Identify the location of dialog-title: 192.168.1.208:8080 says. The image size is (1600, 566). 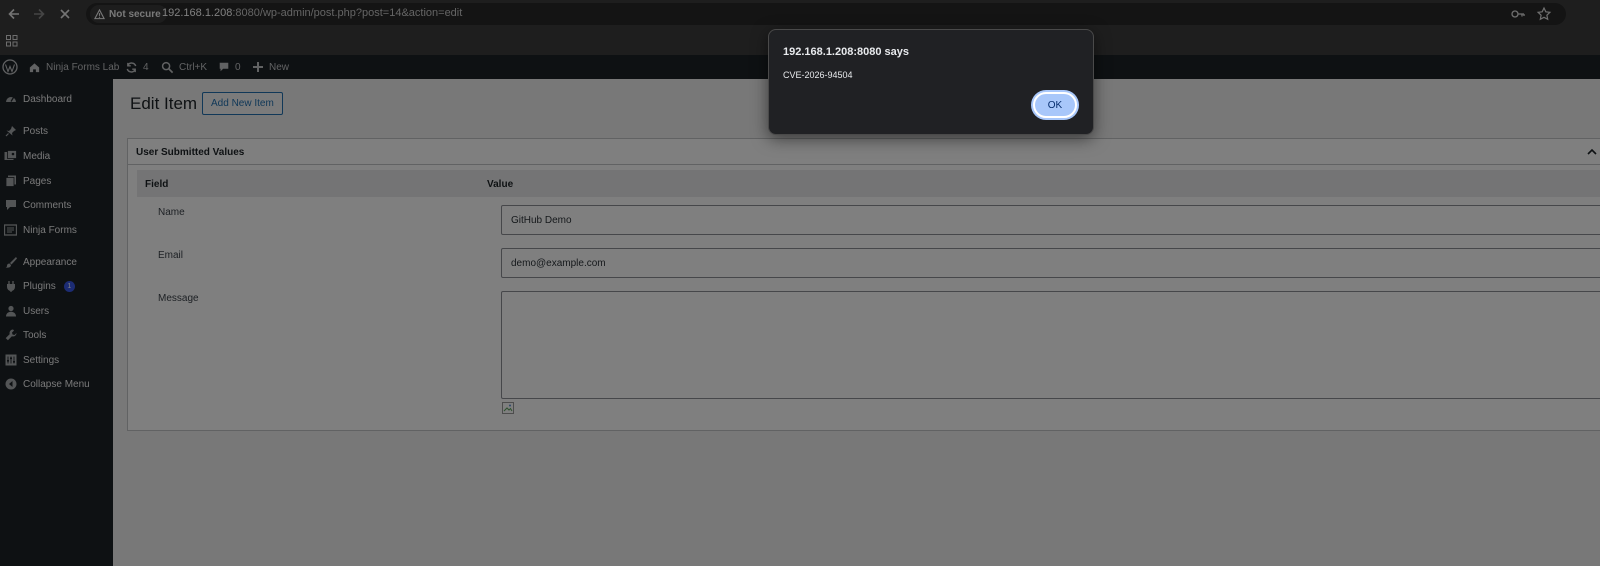
(846, 52).